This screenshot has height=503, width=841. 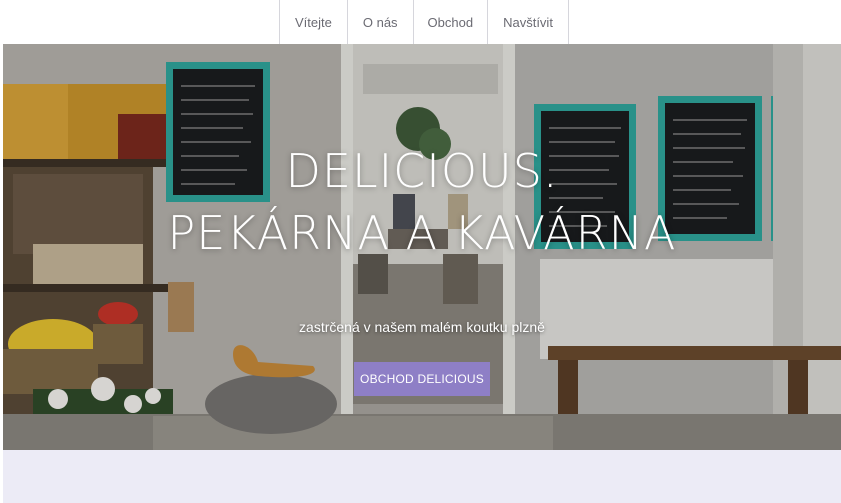 I want to click on top-navigation: Vítejte O nás Obchod Navštívit, so click(x=420, y=22).